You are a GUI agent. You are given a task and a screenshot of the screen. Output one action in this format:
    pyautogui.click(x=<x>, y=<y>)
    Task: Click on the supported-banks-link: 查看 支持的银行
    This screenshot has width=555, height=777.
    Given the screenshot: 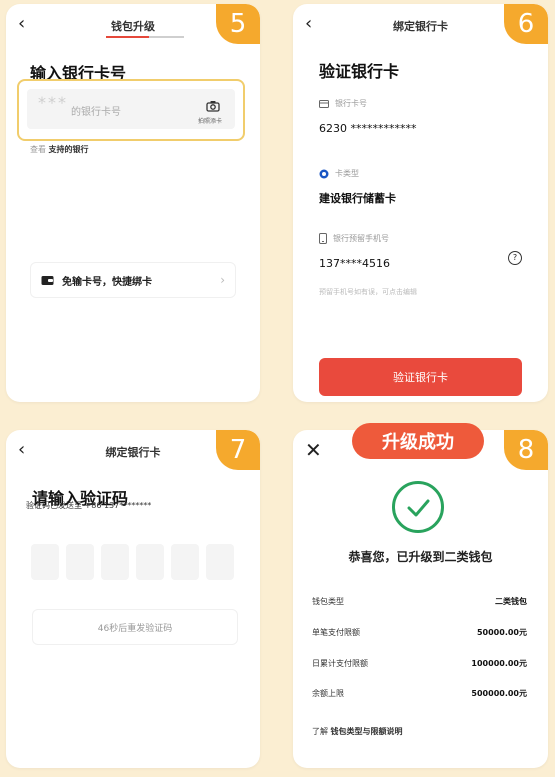 What is the action you would take?
    pyautogui.click(x=59, y=149)
    